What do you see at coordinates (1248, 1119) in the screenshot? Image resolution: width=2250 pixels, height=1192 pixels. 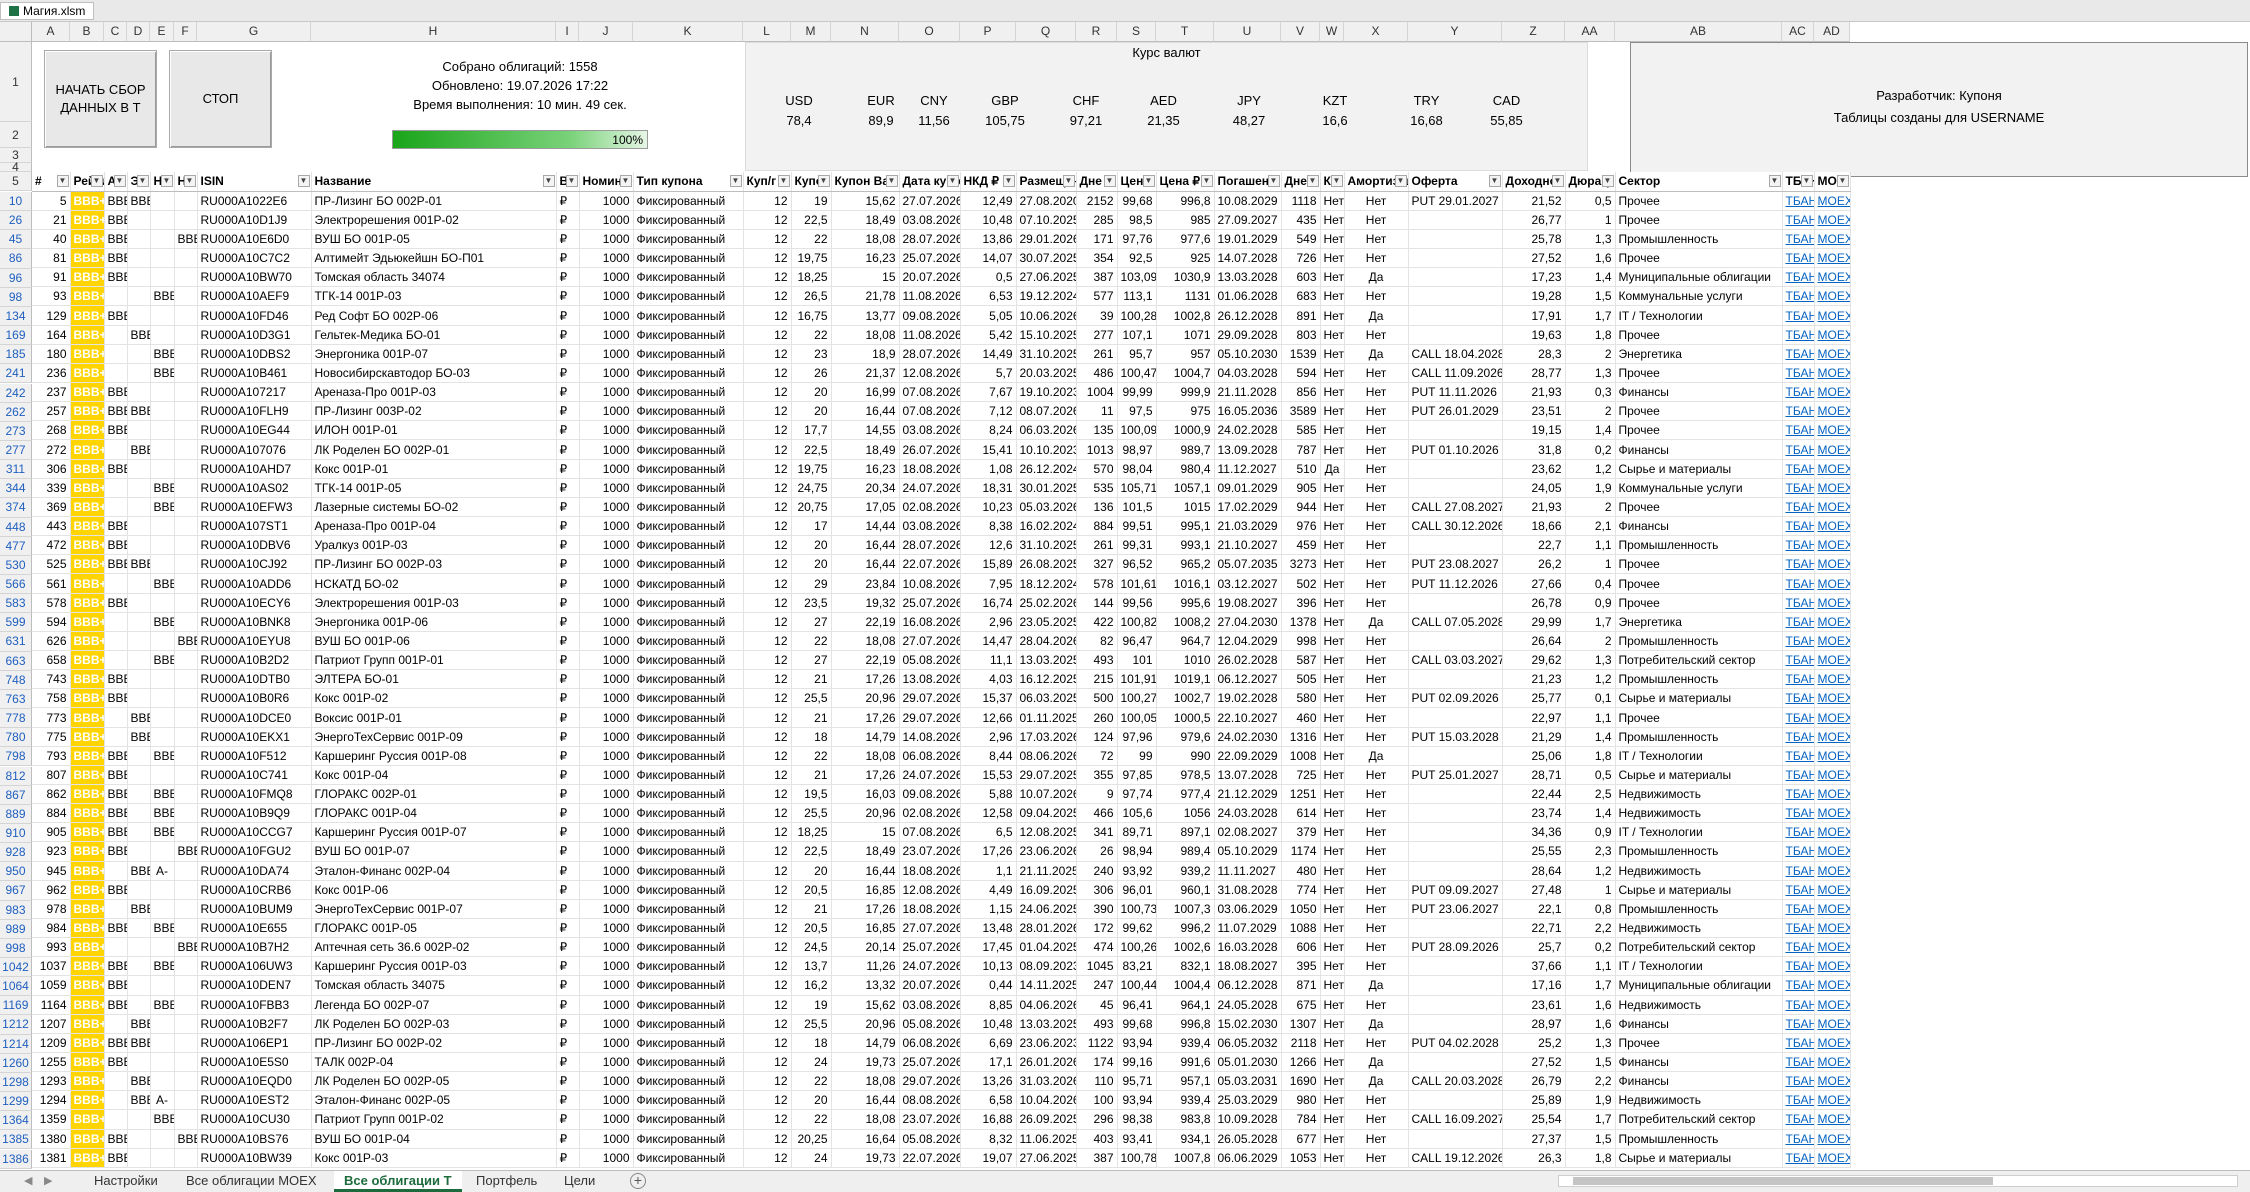 I see `table-cell: 10.09.2028` at bounding box center [1248, 1119].